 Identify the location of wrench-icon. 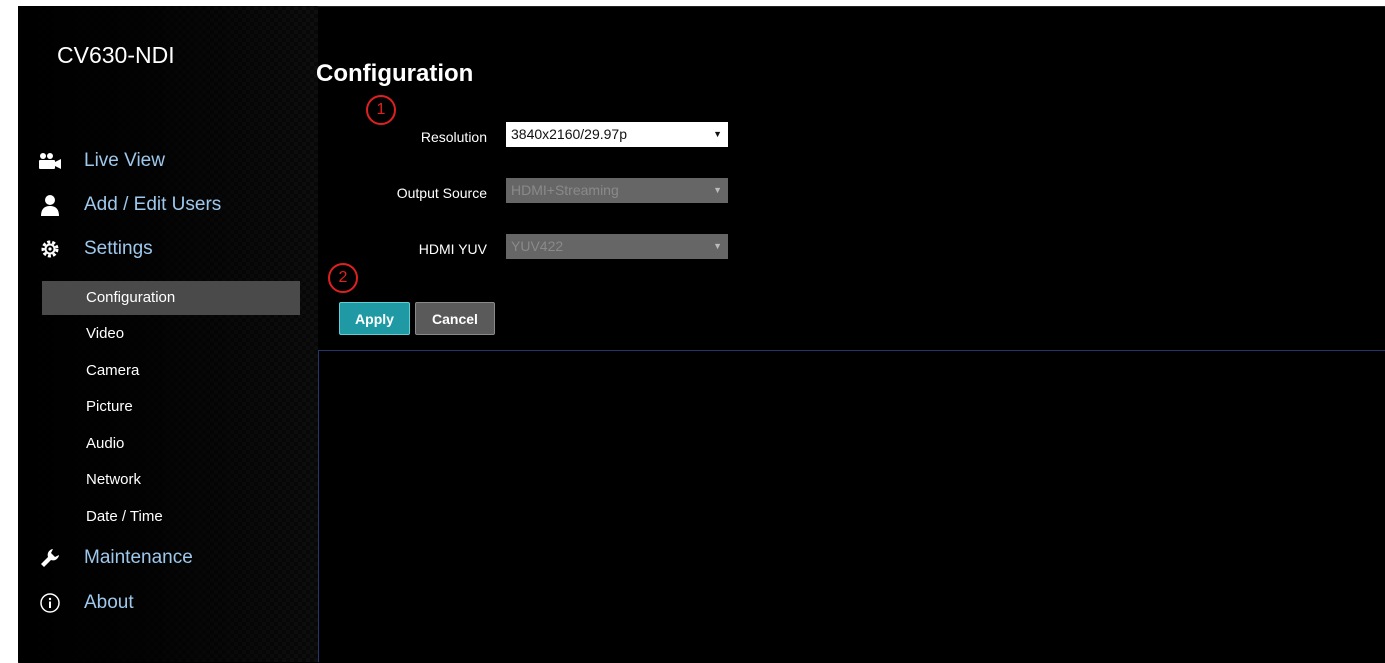
(50, 558).